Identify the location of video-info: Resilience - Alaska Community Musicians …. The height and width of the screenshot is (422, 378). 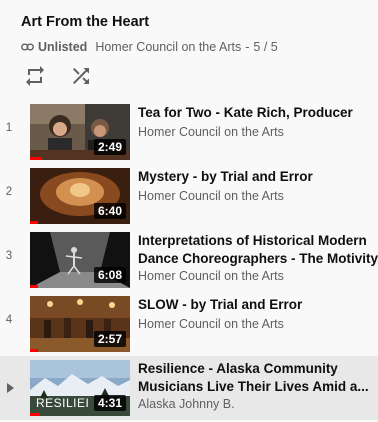
(258, 385).